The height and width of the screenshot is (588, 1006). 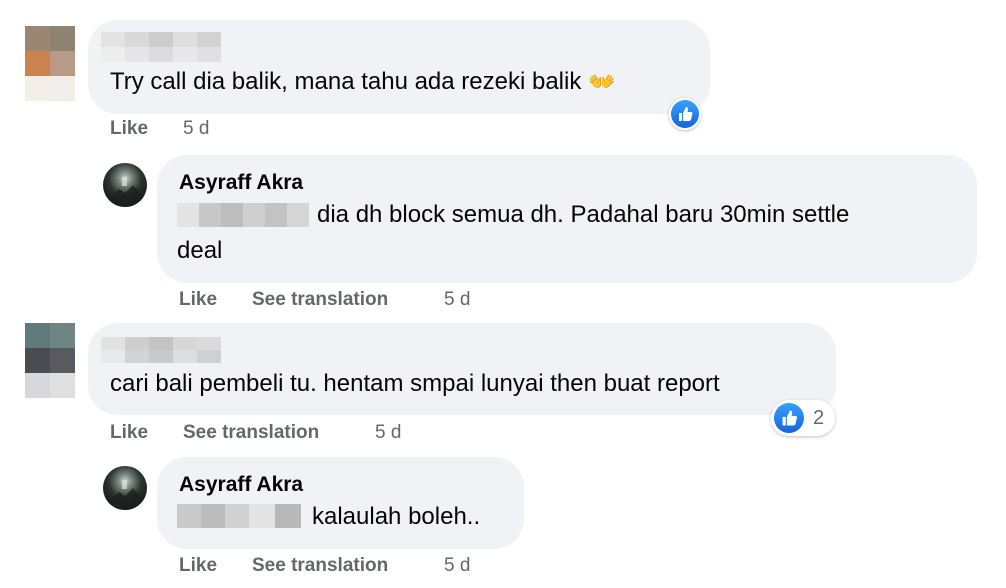 I want to click on reaction-summary: 2, so click(x=803, y=418).